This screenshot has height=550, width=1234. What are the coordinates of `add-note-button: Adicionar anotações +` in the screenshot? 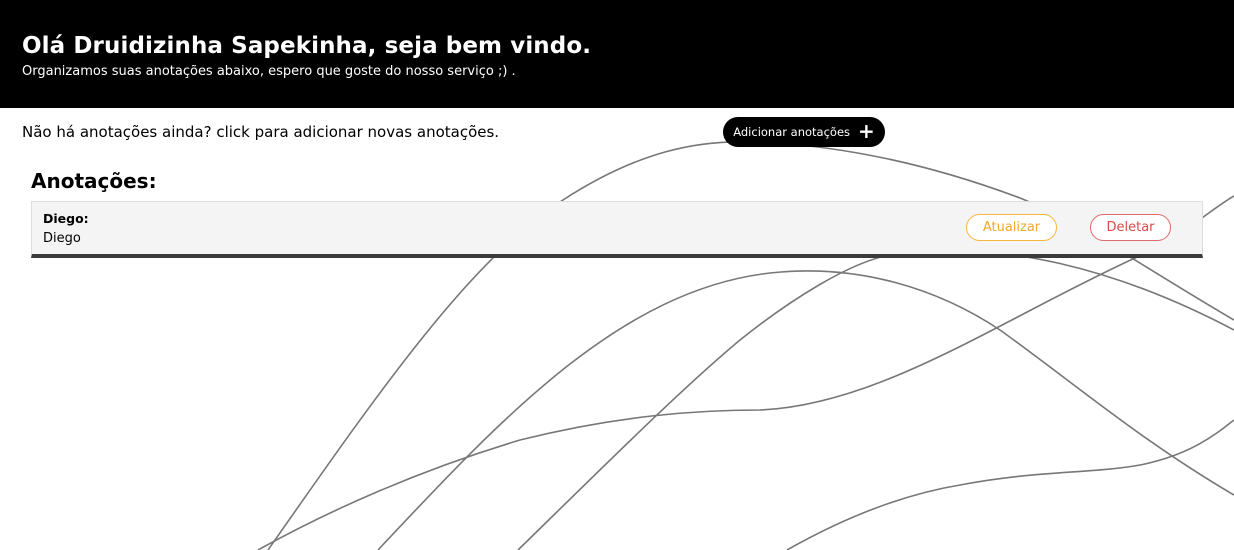 It's located at (804, 132).